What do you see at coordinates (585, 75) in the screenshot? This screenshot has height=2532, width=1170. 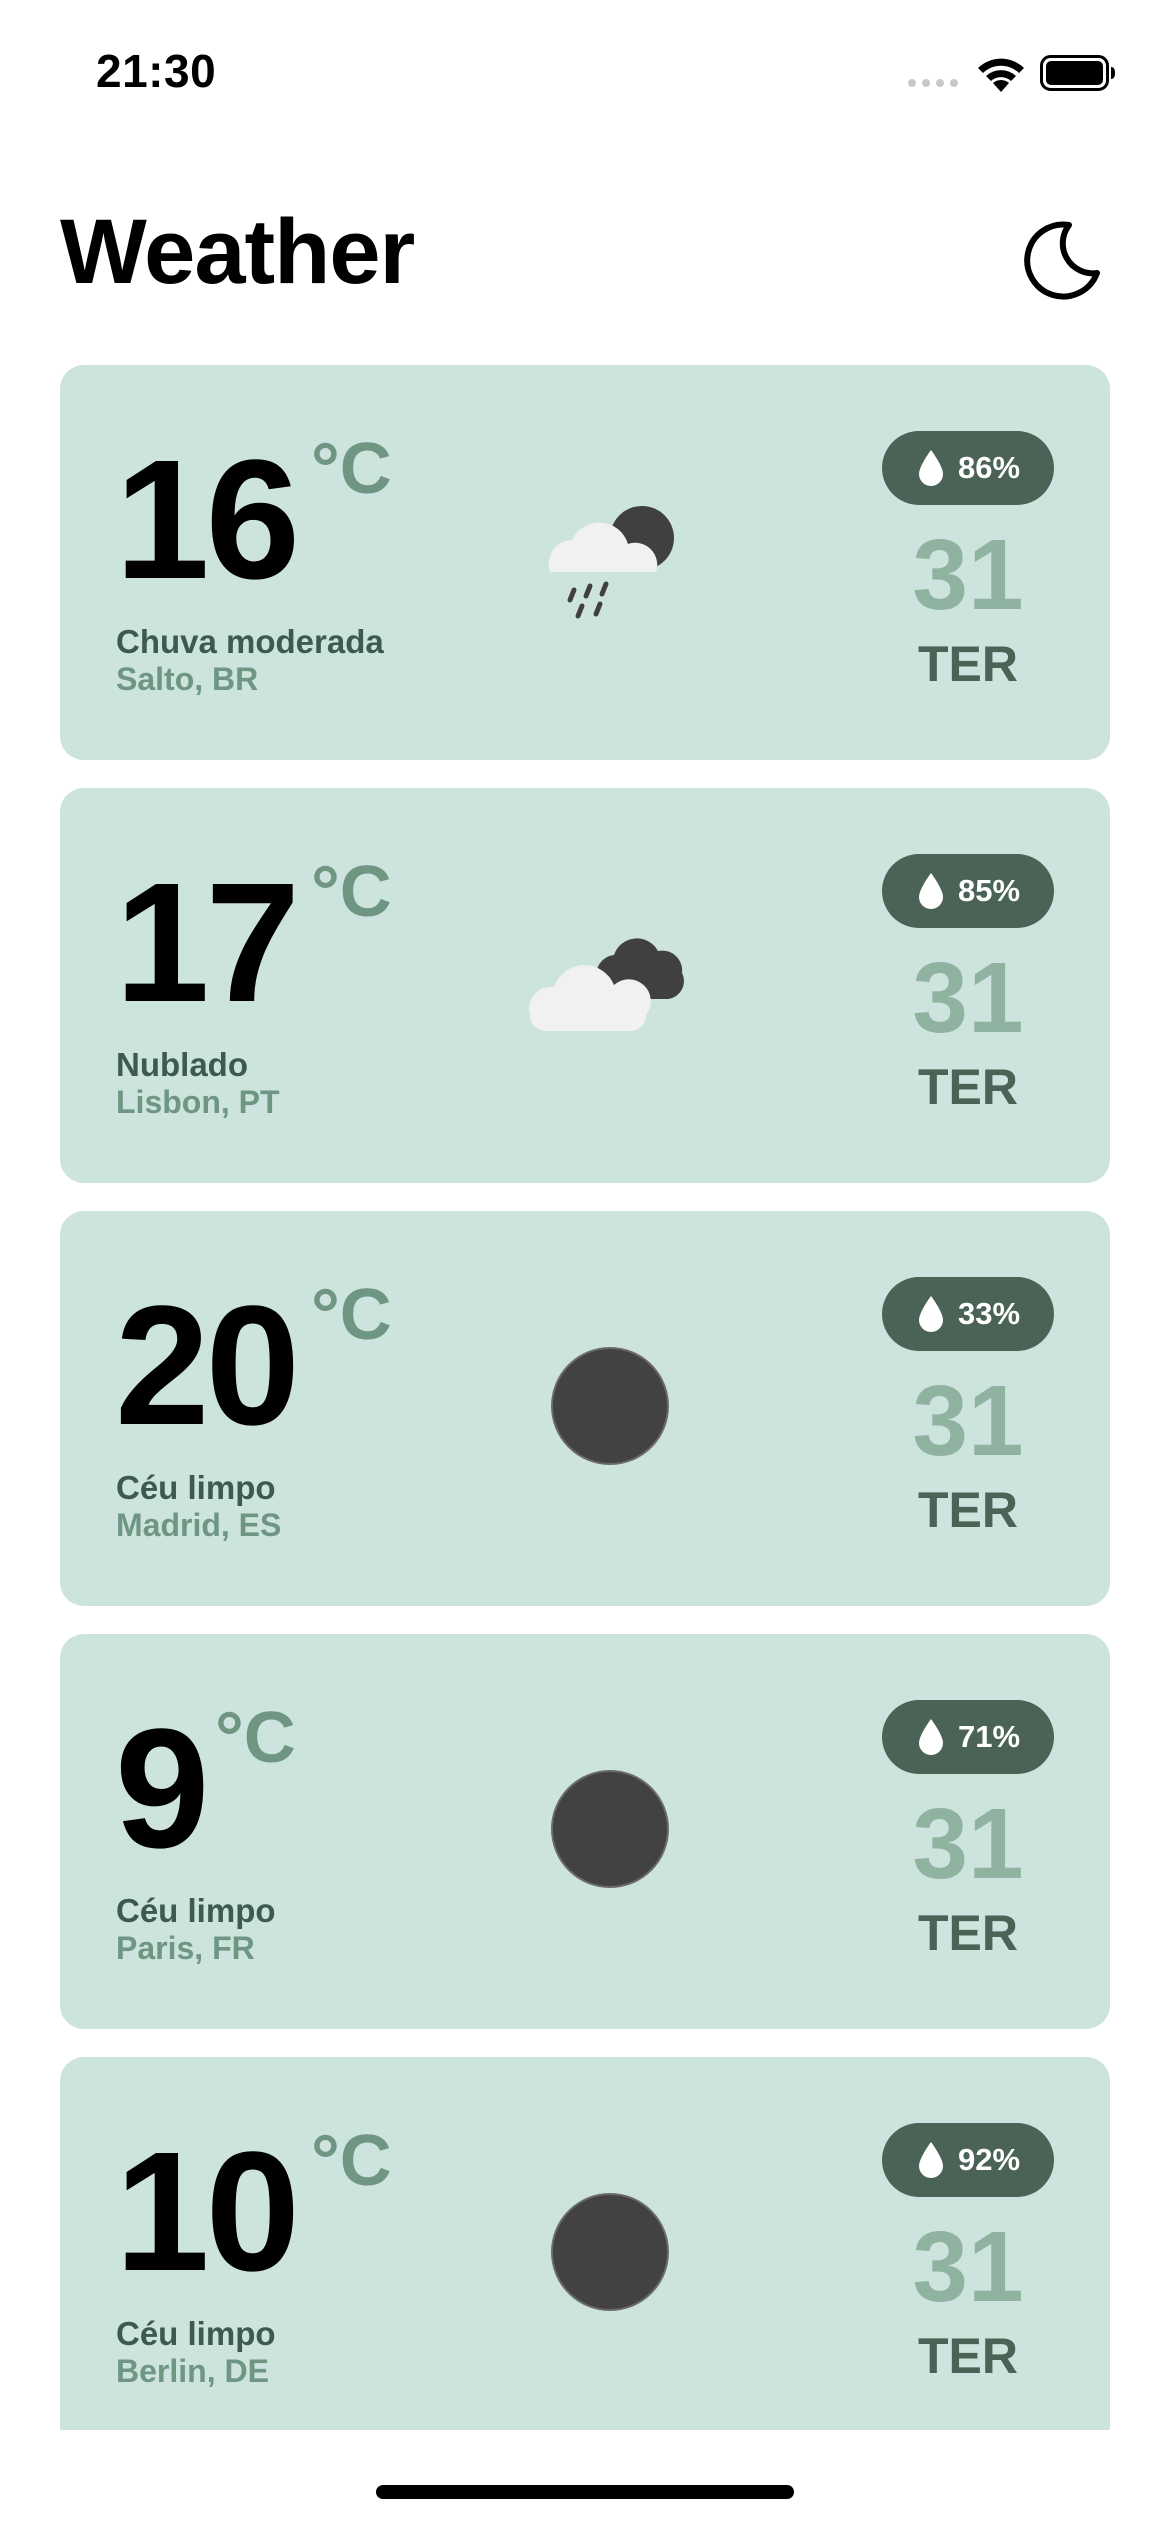 I see `status-bar: 21:30` at bounding box center [585, 75].